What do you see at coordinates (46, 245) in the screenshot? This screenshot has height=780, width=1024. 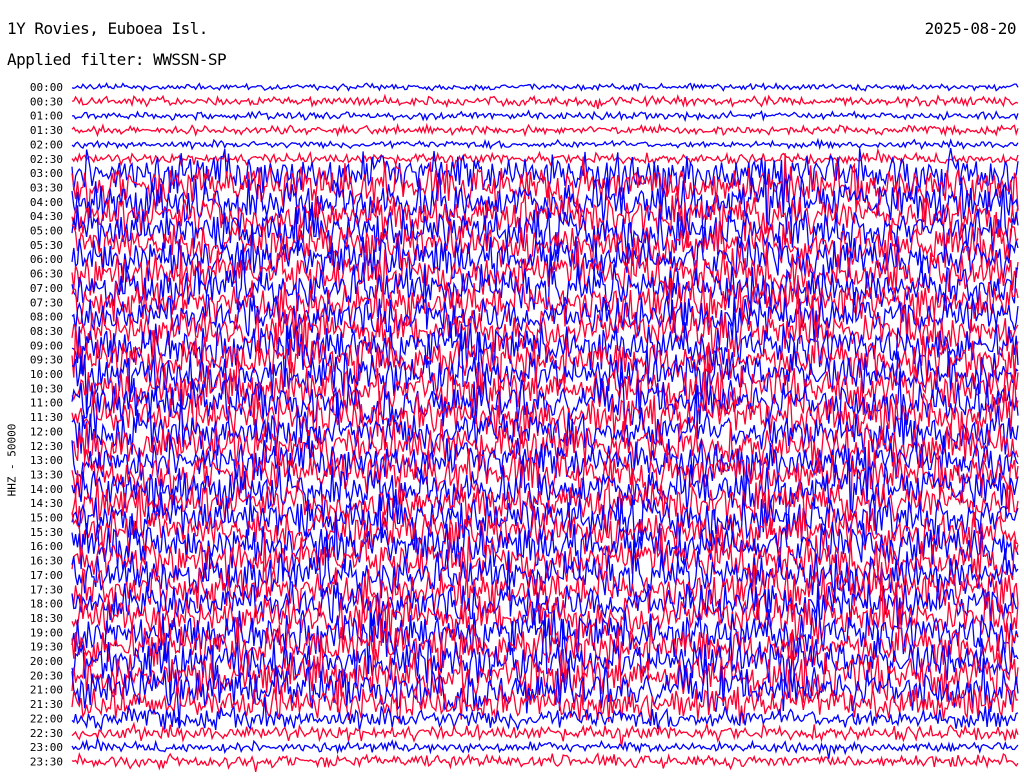 I see `time-label: 05:30` at bounding box center [46, 245].